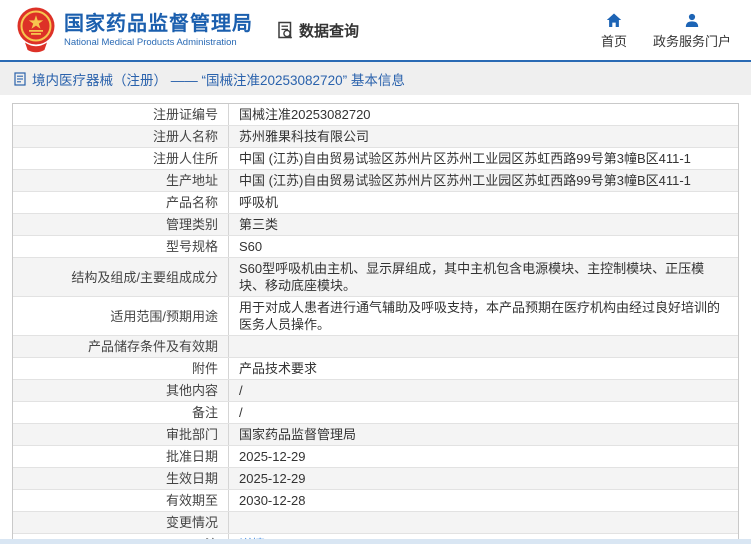 This screenshot has height=544, width=751. Describe the element at coordinates (121, 412) in the screenshot. I see `row-label: 备注` at that location.